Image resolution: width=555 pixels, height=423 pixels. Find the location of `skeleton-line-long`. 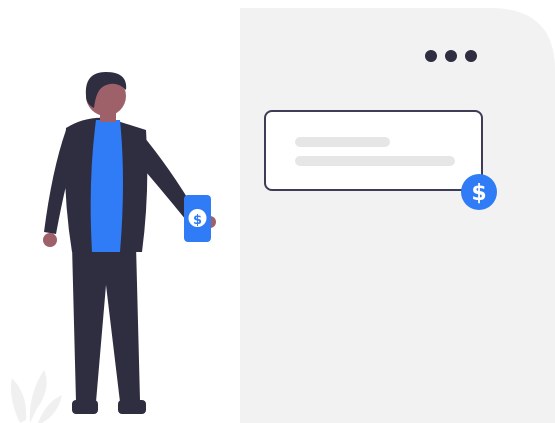

skeleton-line-long is located at coordinates (375, 161).